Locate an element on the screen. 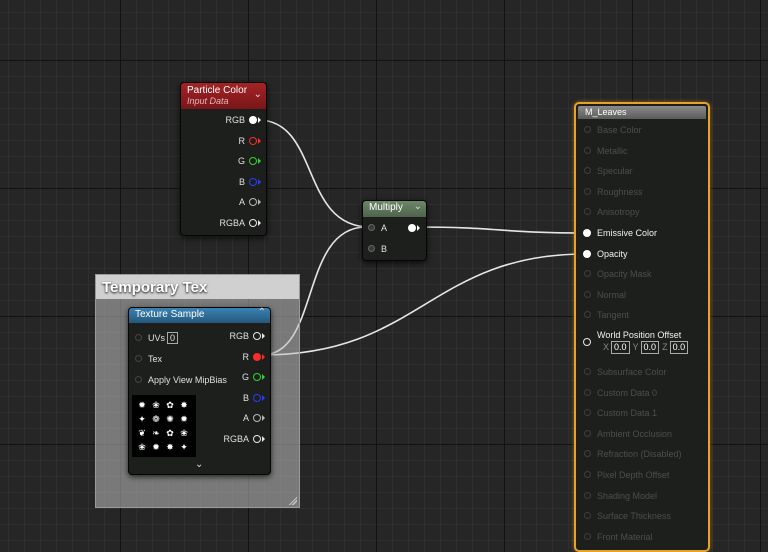 The image size is (768, 552). material-input-anisotropy: Anisotropy is located at coordinates (642, 212).